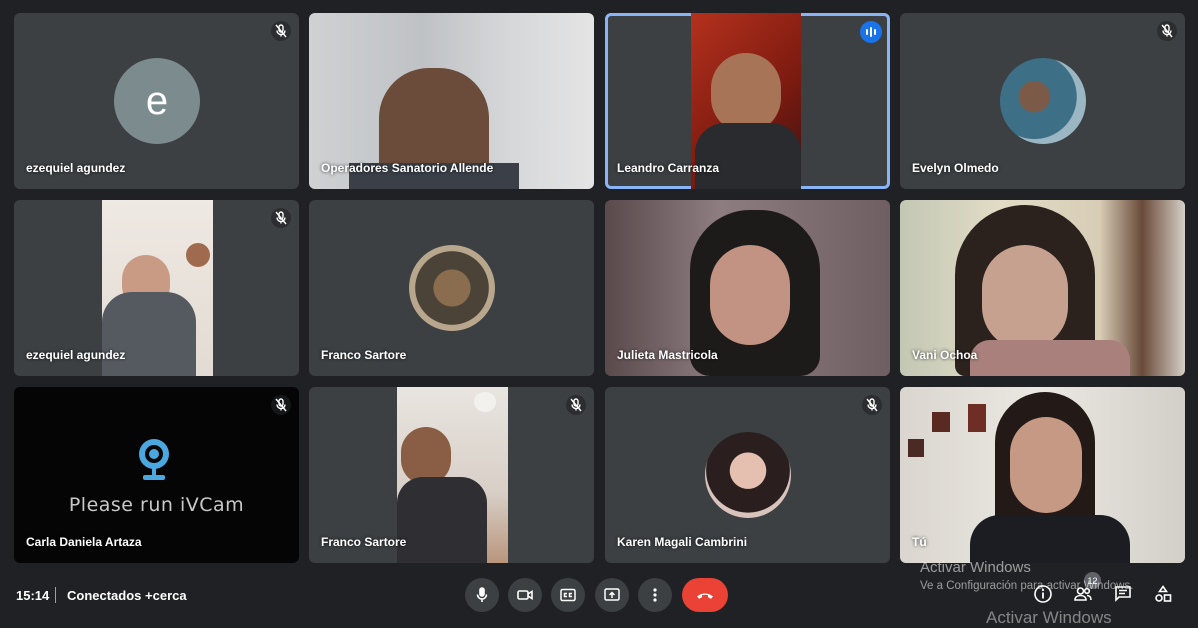 This screenshot has width=1198, height=628. I want to click on present-icon, so click(612, 594).